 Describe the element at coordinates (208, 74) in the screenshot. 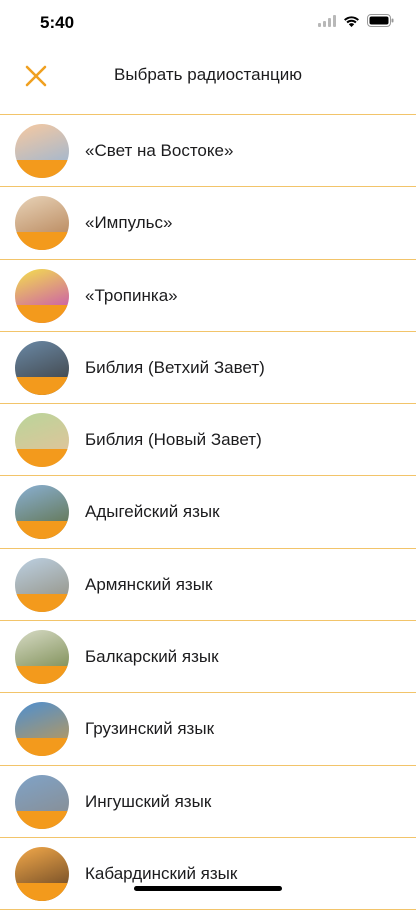

I see `page-title: Выбрать радиостанцию` at that location.